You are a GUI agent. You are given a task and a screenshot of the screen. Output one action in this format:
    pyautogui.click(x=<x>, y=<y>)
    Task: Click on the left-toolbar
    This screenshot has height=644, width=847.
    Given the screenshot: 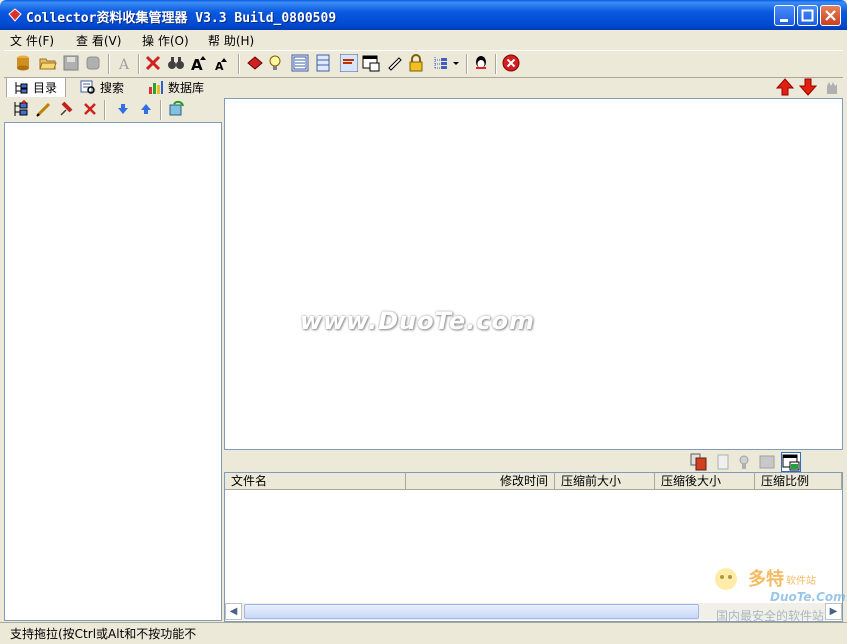 What is the action you would take?
    pyautogui.click(x=113, y=110)
    